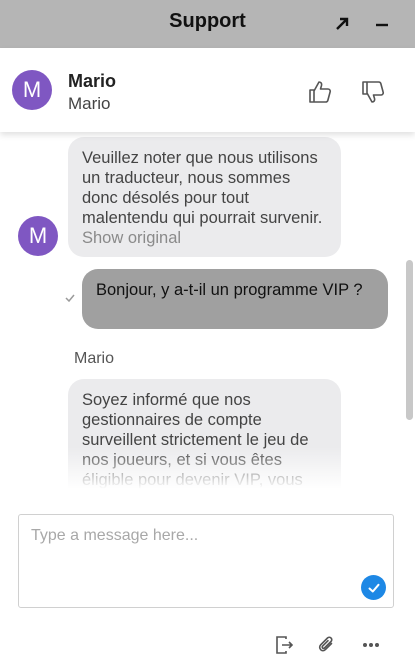  Describe the element at coordinates (207, 90) in the screenshot. I see `agent-header: M Mario Mario` at that location.